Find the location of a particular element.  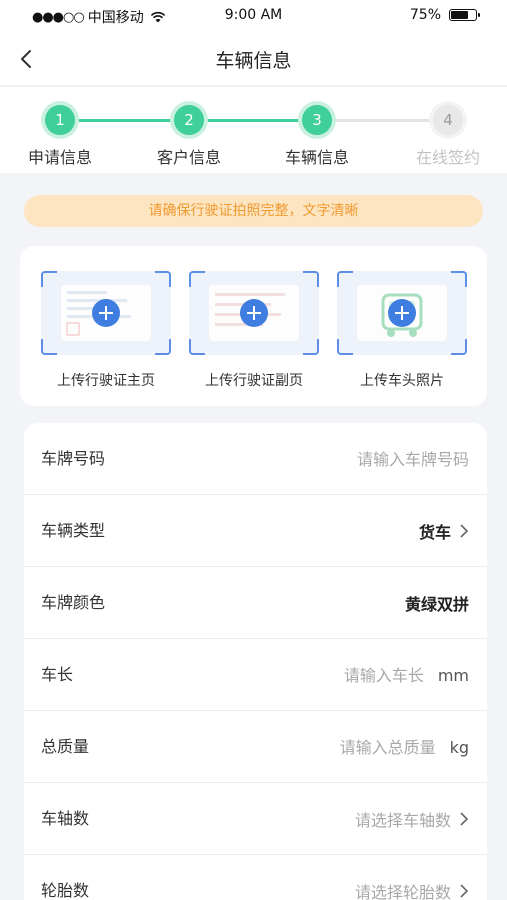

tire-count-label: 轮胎数 is located at coordinates (65, 890).